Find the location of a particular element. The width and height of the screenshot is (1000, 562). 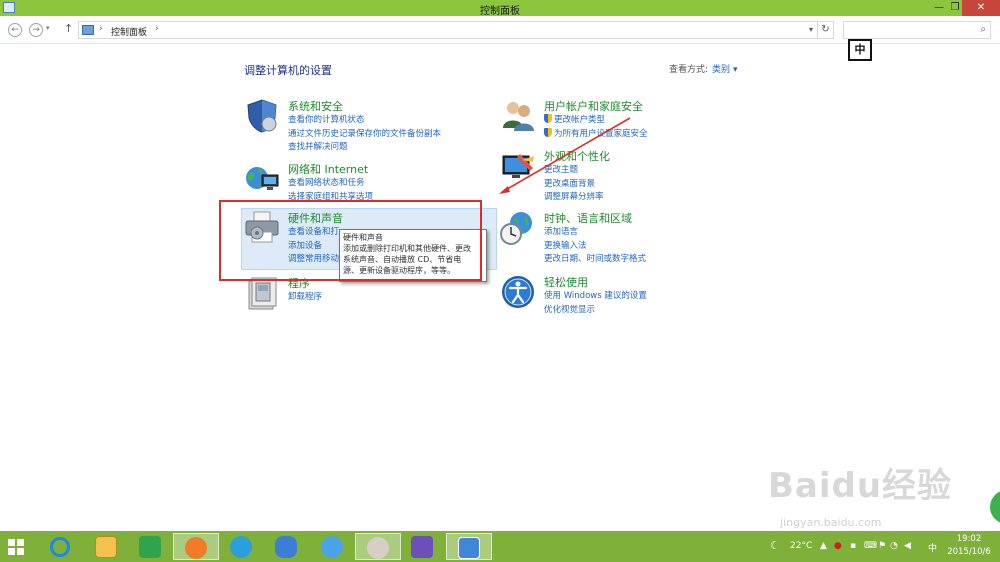

ease-of-access-icon is located at coordinates (518, 292).